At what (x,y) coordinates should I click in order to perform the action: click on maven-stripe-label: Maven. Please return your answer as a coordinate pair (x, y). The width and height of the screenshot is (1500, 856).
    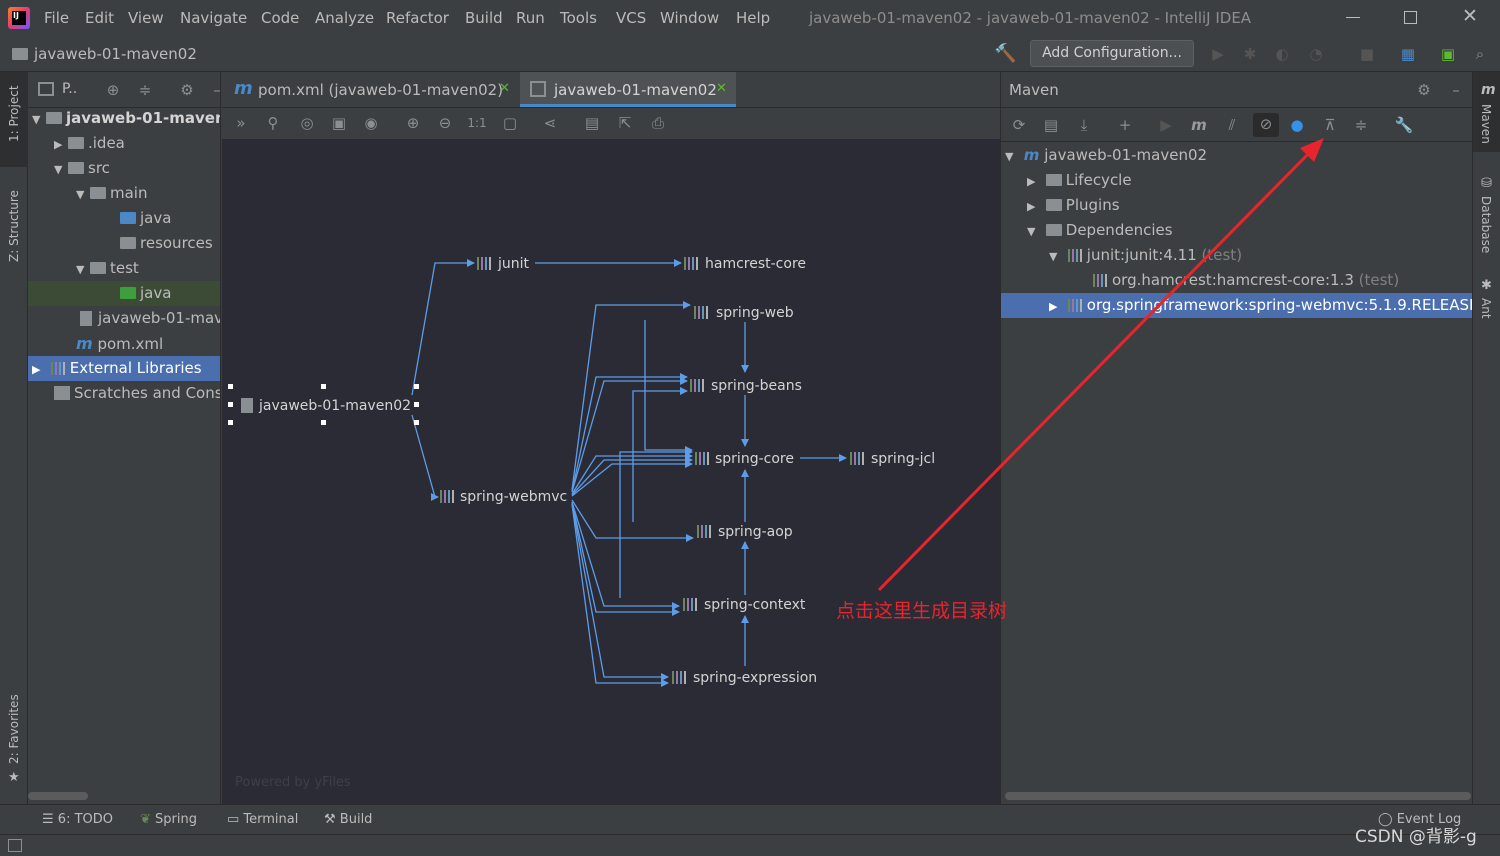
    Looking at the image, I should click on (1486, 124).